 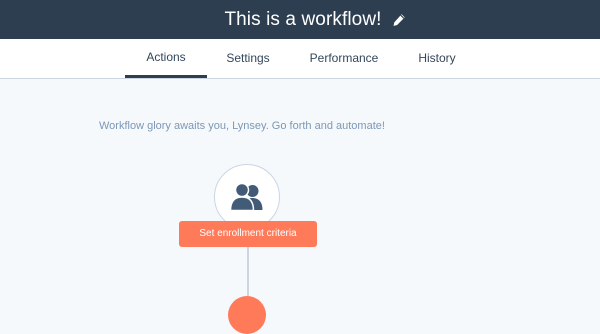 I want to click on tab-performance: Performance, so click(x=344, y=58).